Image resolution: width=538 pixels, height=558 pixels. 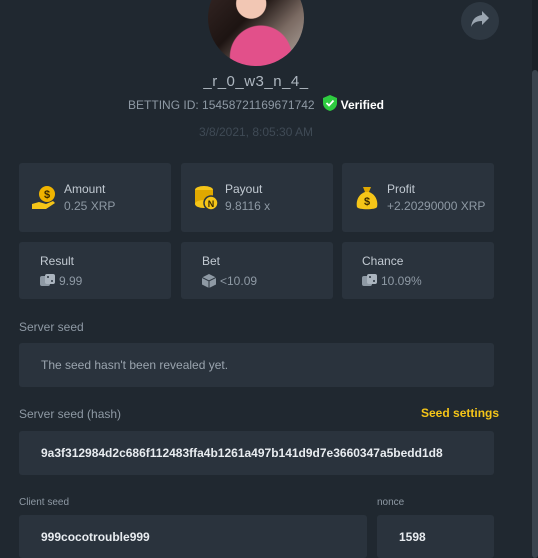 What do you see at coordinates (535, 314) in the screenshot?
I see `scrollbar-thumb` at bounding box center [535, 314].